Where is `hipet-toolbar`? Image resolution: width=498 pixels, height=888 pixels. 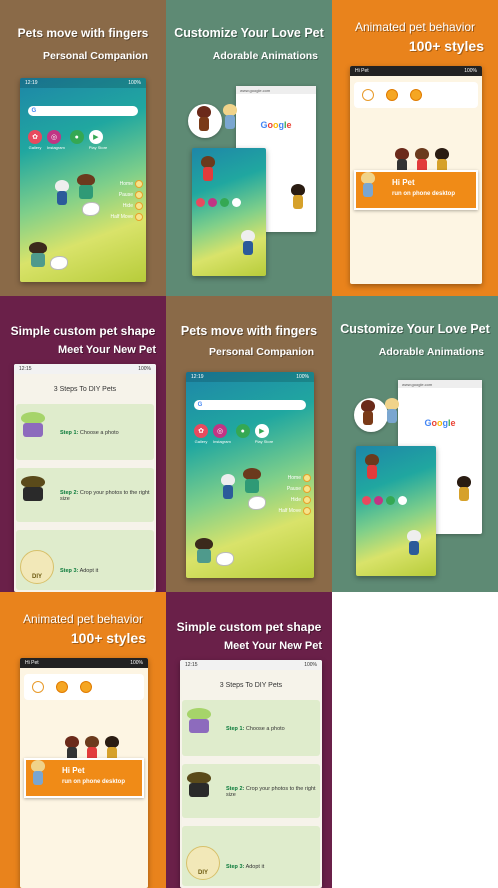
hipet-toolbar is located at coordinates (84, 687).